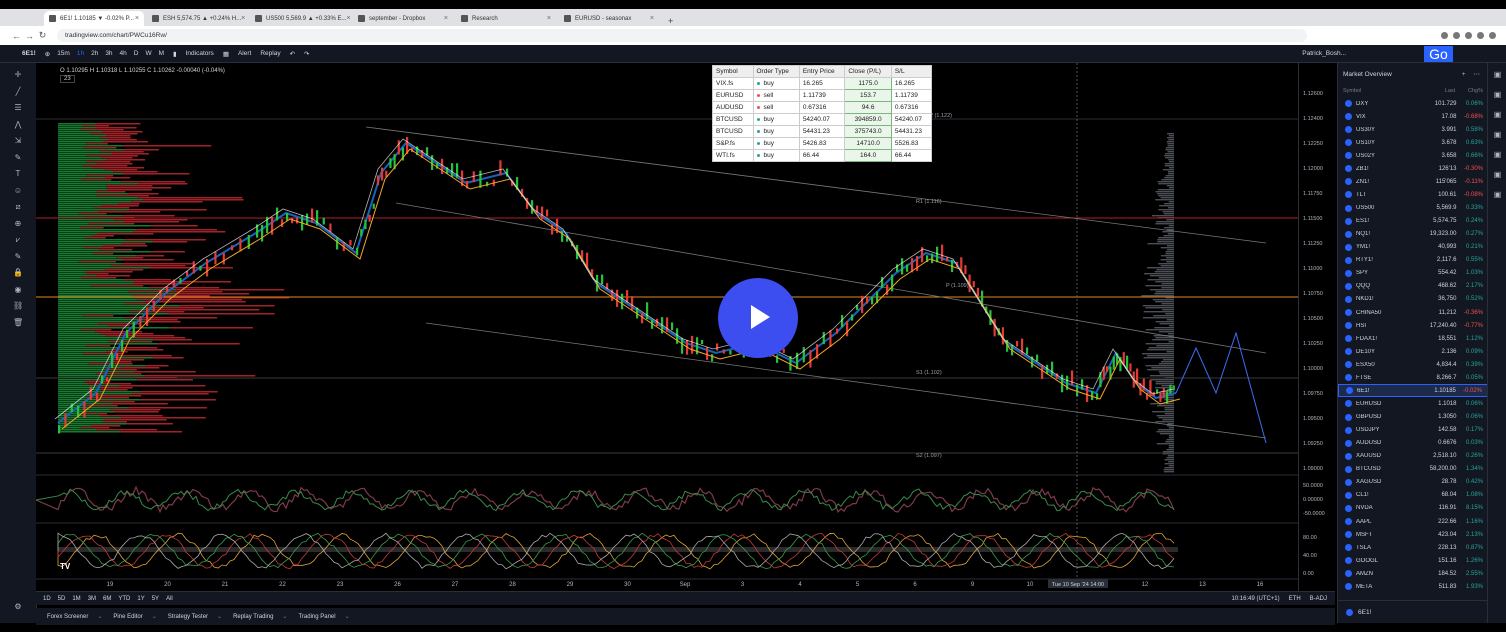 The image size is (1506, 632). What do you see at coordinates (1464, 74) in the screenshot?
I see `add-symbol-plus-icon: +` at bounding box center [1464, 74].